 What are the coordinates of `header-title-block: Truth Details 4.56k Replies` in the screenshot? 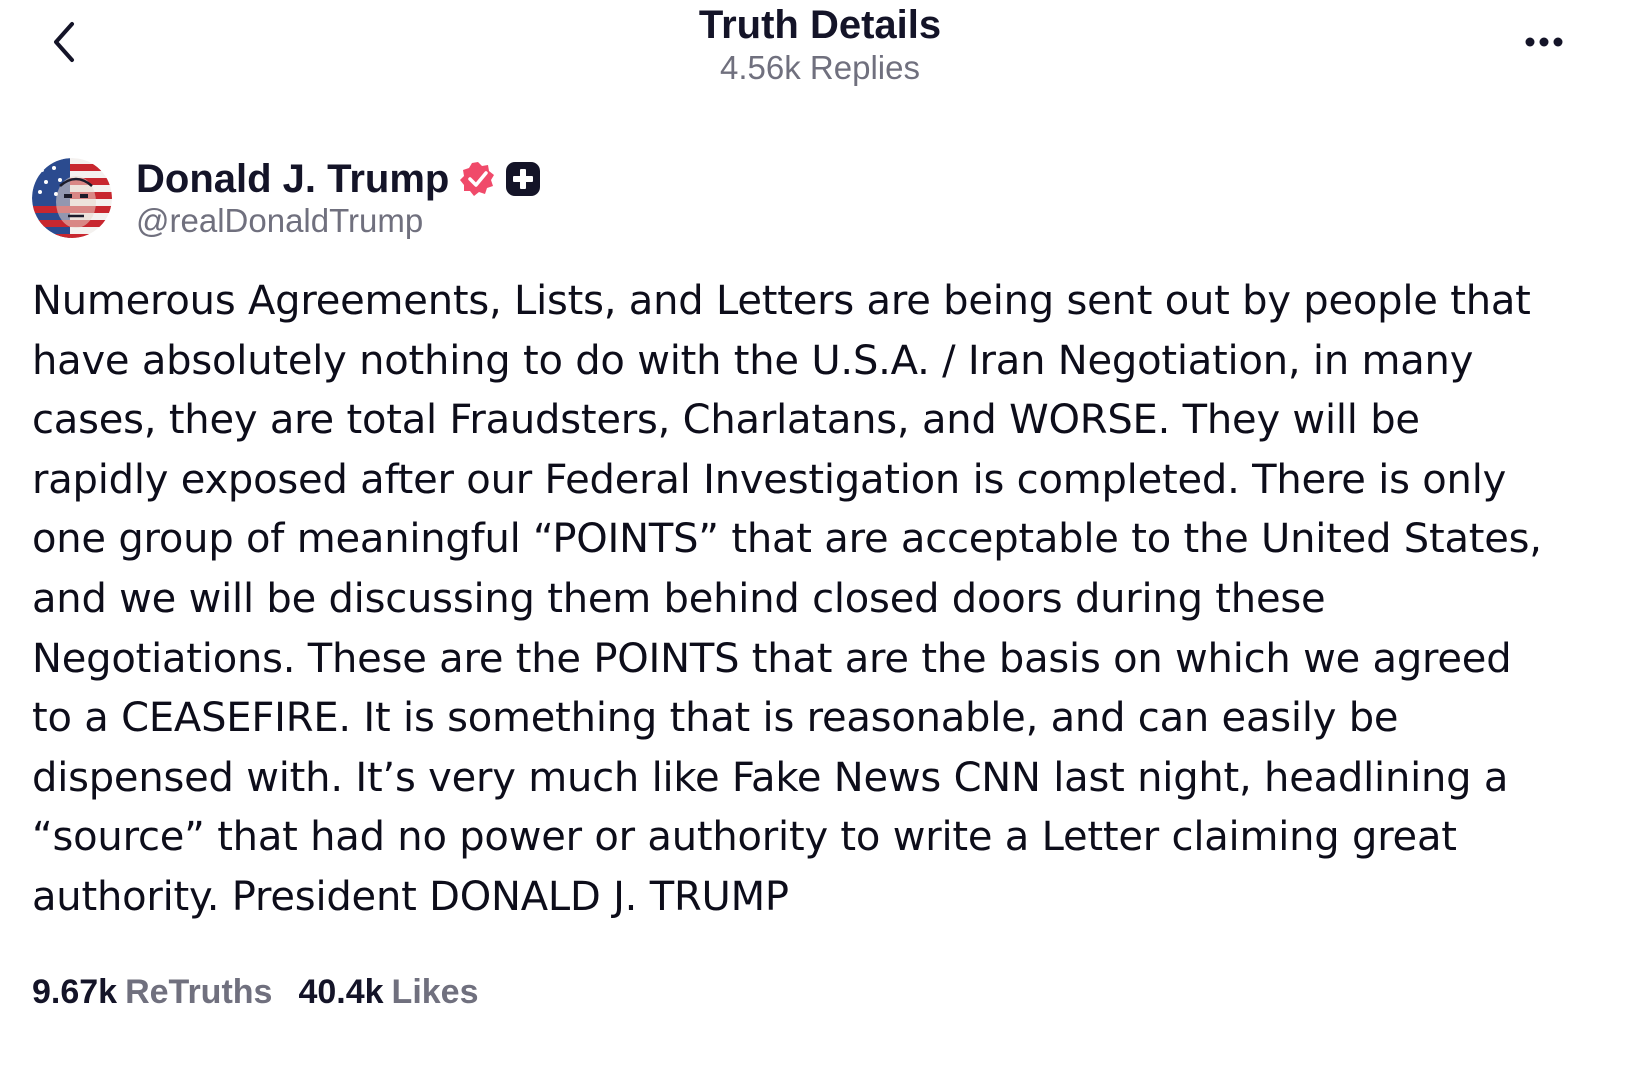 It's located at (820, 44).